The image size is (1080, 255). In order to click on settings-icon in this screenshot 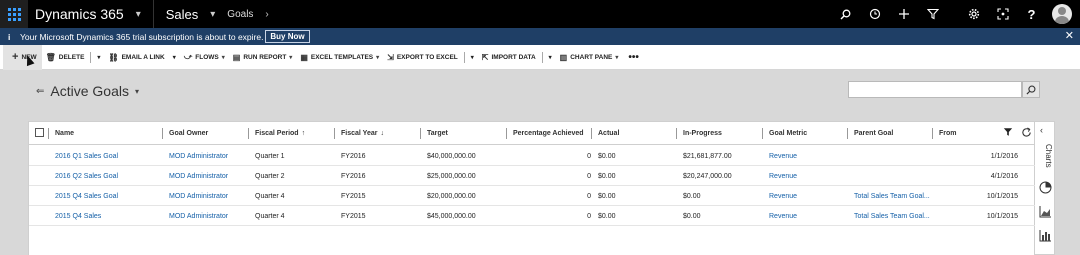, I will do `click(973, 14)`.